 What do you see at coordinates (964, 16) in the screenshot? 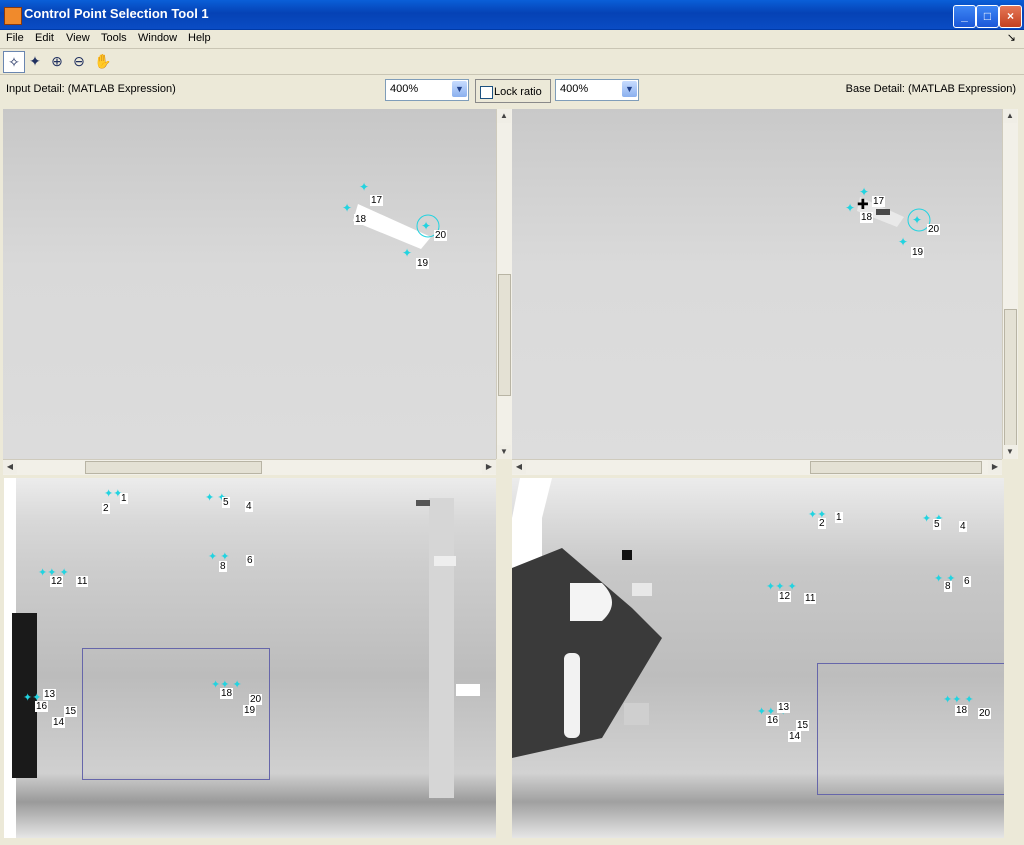
I see `minimize-button: _` at bounding box center [964, 16].